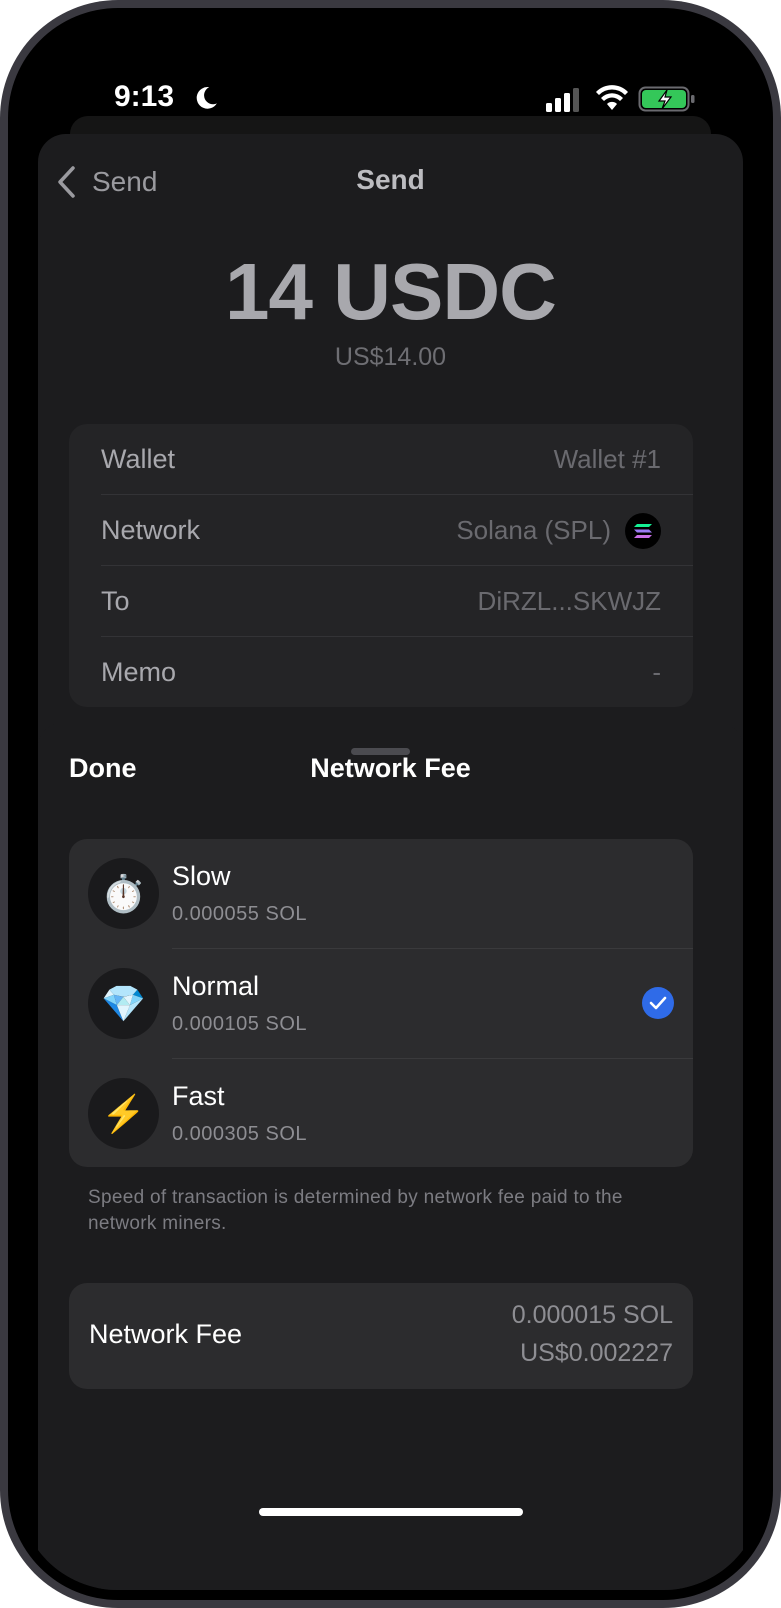 The image size is (781, 1608). Describe the element at coordinates (381, 672) in the screenshot. I see `detail-row-memo: Memo -` at that location.